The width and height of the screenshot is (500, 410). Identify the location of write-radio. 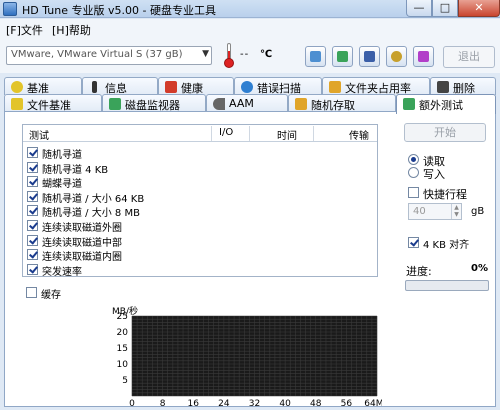
(413, 172).